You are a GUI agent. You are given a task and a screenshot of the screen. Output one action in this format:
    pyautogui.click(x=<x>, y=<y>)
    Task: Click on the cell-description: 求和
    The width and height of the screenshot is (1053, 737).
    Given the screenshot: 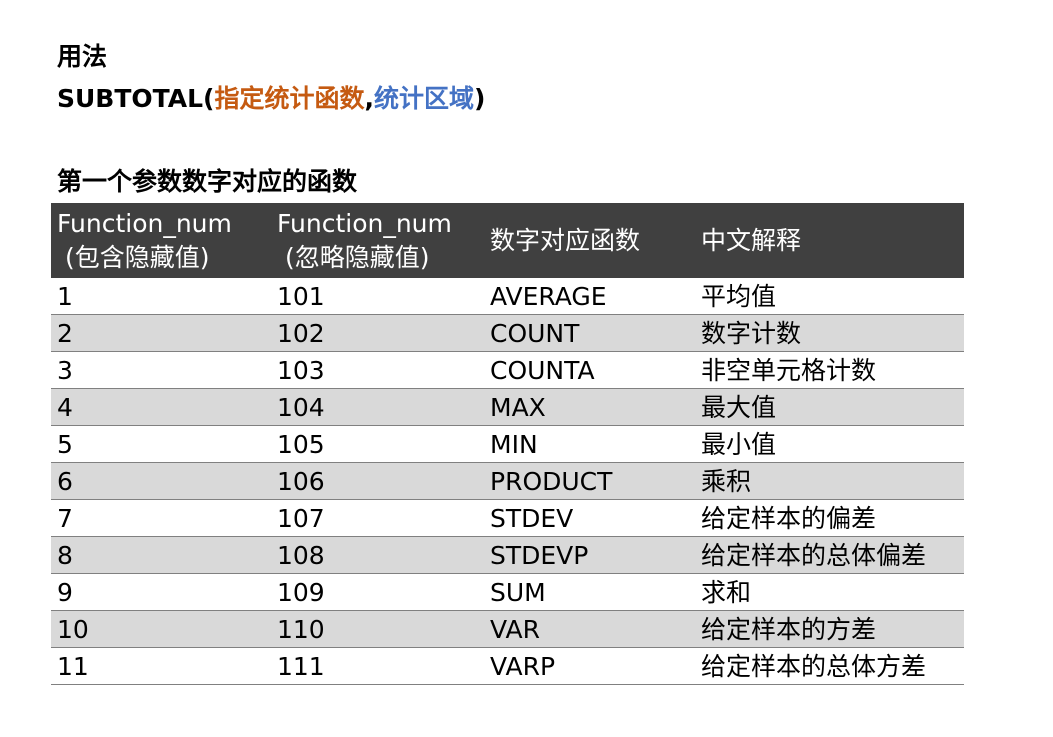 What is the action you would take?
    pyautogui.click(x=726, y=592)
    